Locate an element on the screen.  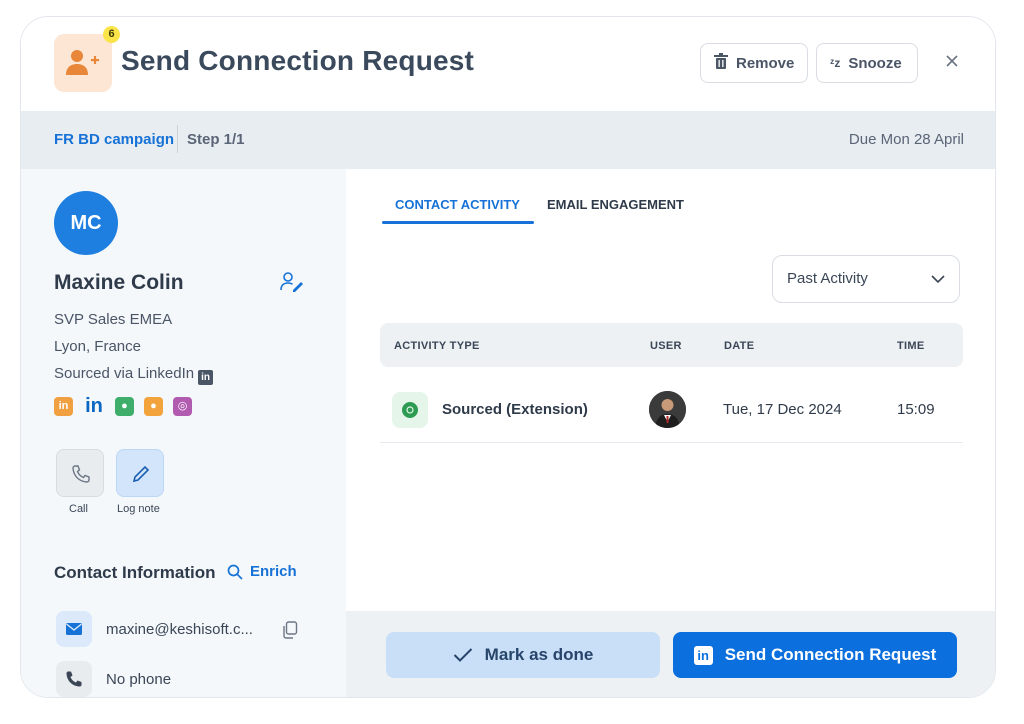
activity-table-header: ACTIVITY TYPE USER DATE TIME is located at coordinates (671, 345).